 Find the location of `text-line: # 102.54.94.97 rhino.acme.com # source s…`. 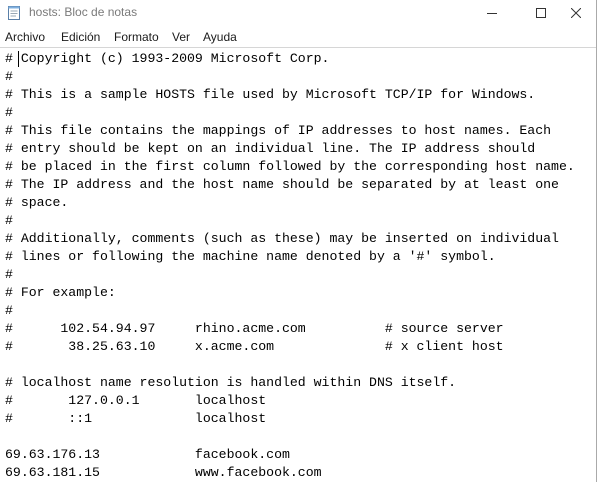

text-line: # 102.54.94.97 rhino.acme.com # source s… is located at coordinates (254, 328).